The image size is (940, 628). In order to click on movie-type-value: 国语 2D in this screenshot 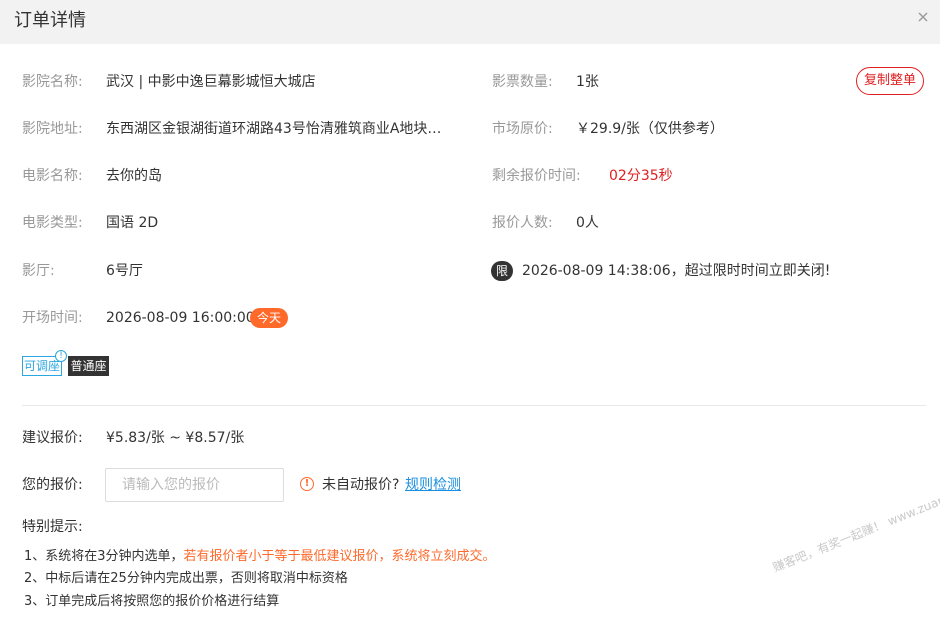, I will do `click(132, 223)`.